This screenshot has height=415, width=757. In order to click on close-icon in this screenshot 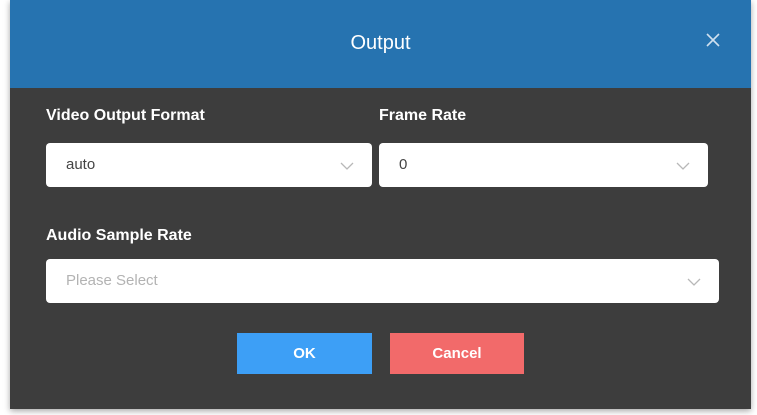, I will do `click(713, 40)`.